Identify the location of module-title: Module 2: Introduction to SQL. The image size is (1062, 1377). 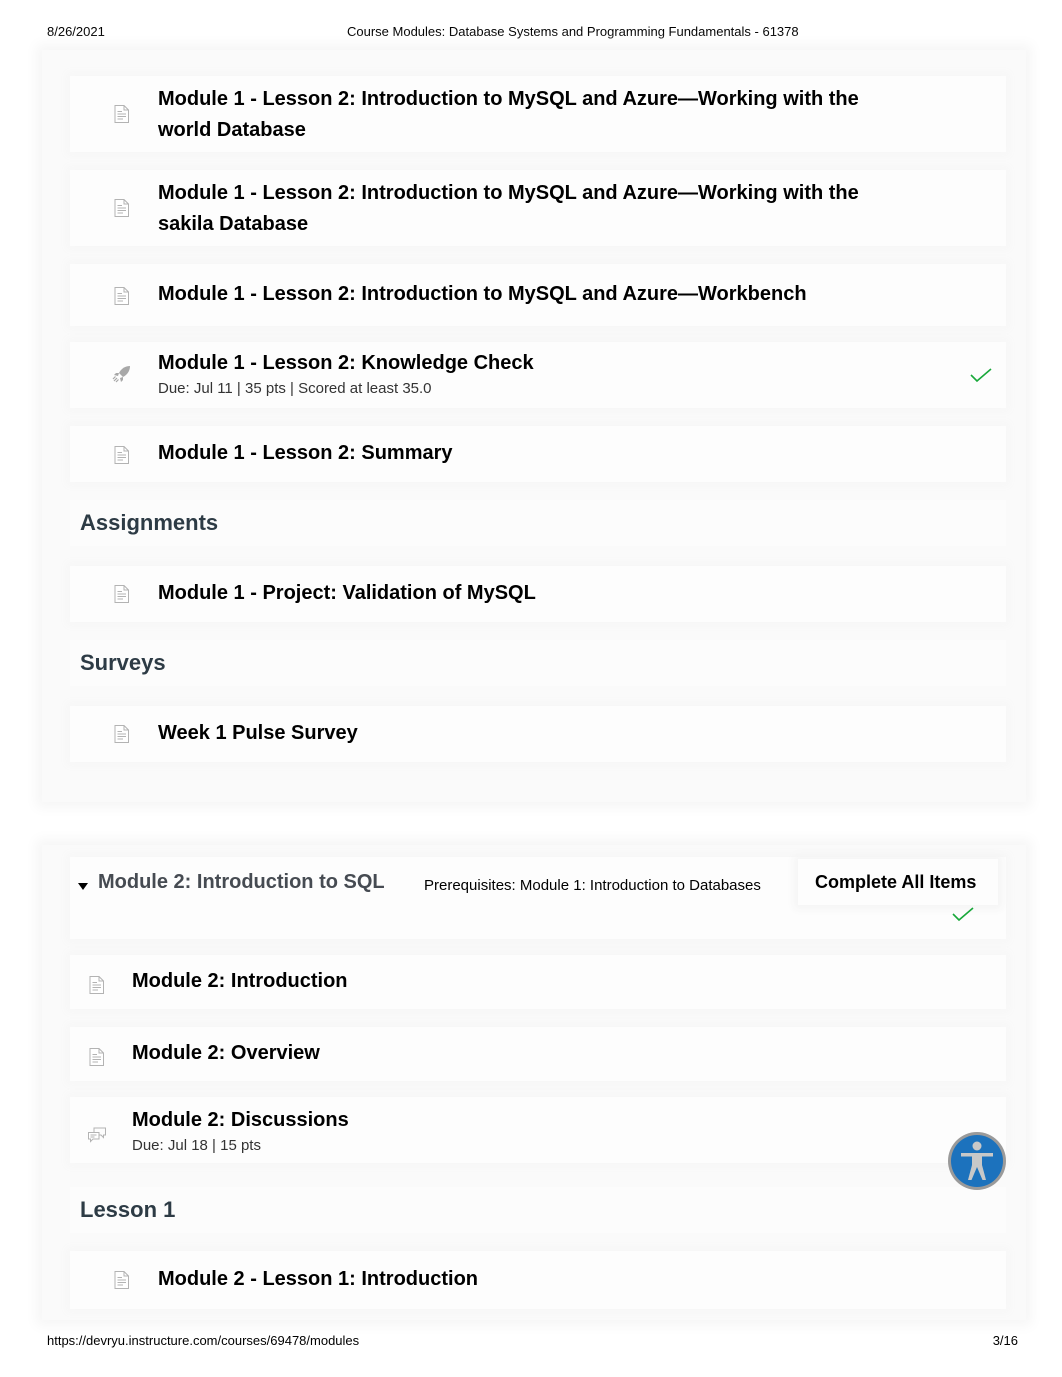
(241, 882).